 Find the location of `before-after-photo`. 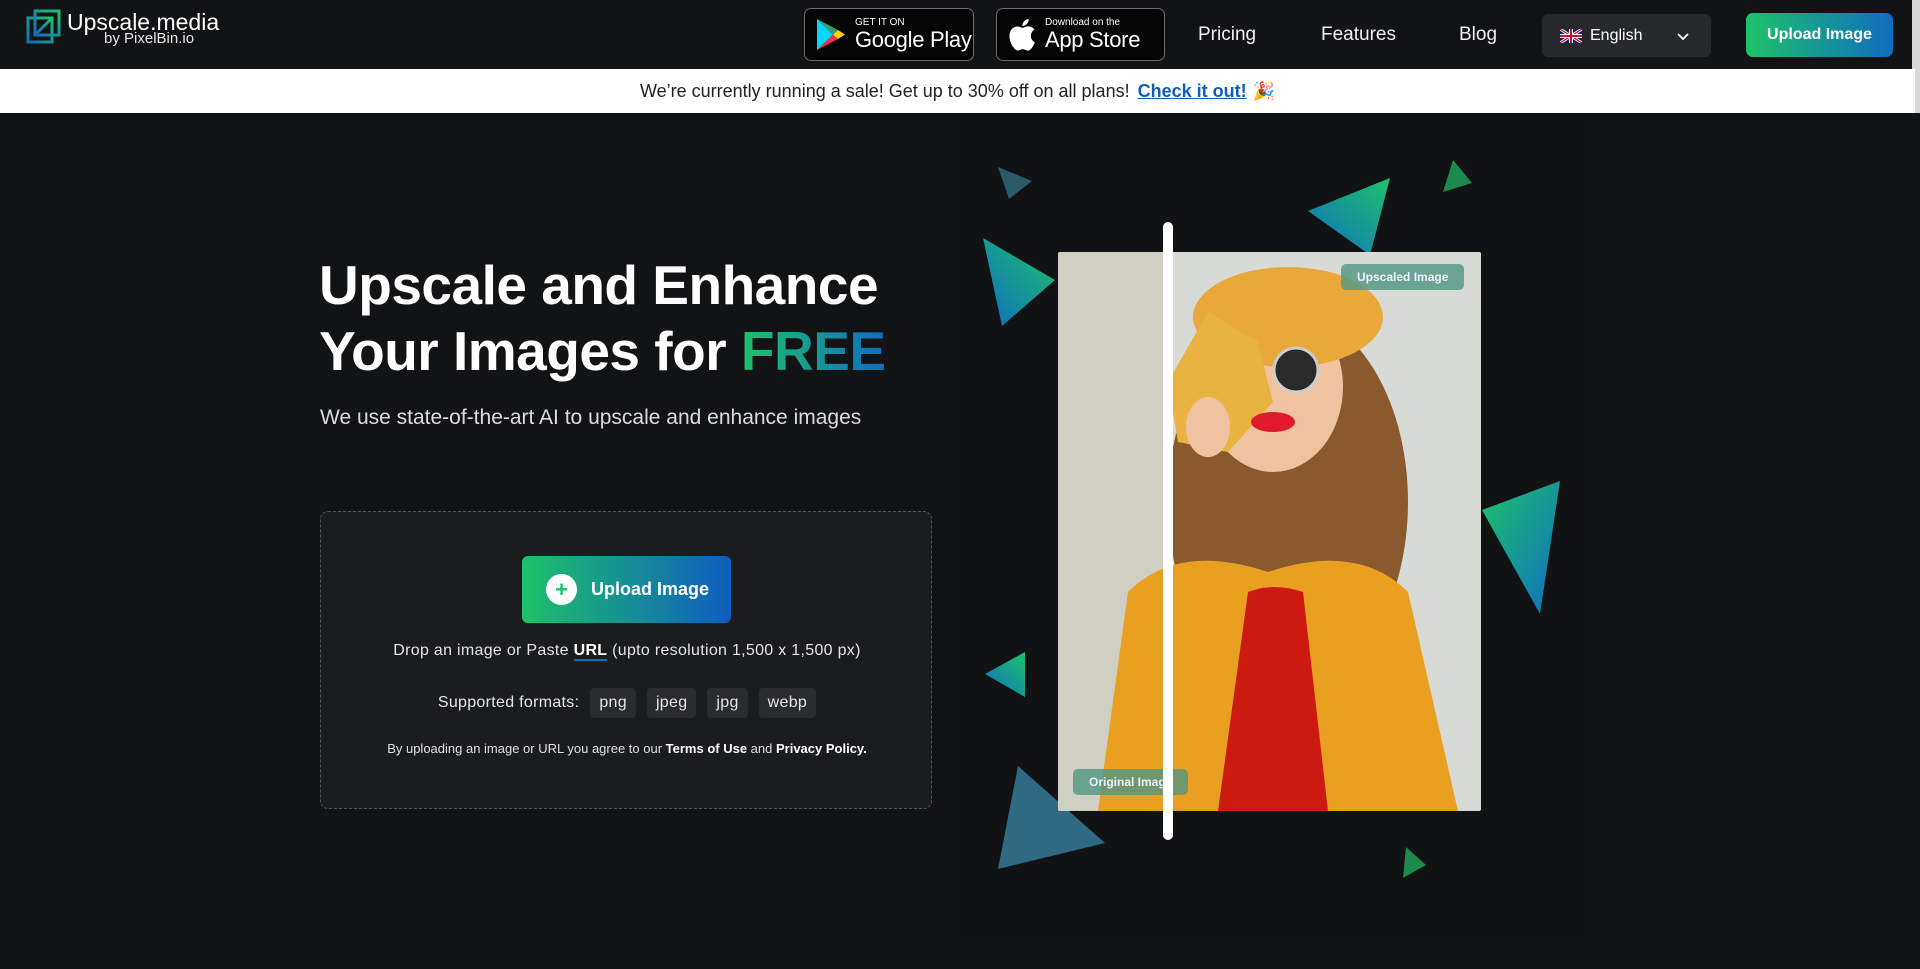

before-after-photo is located at coordinates (1269, 531).